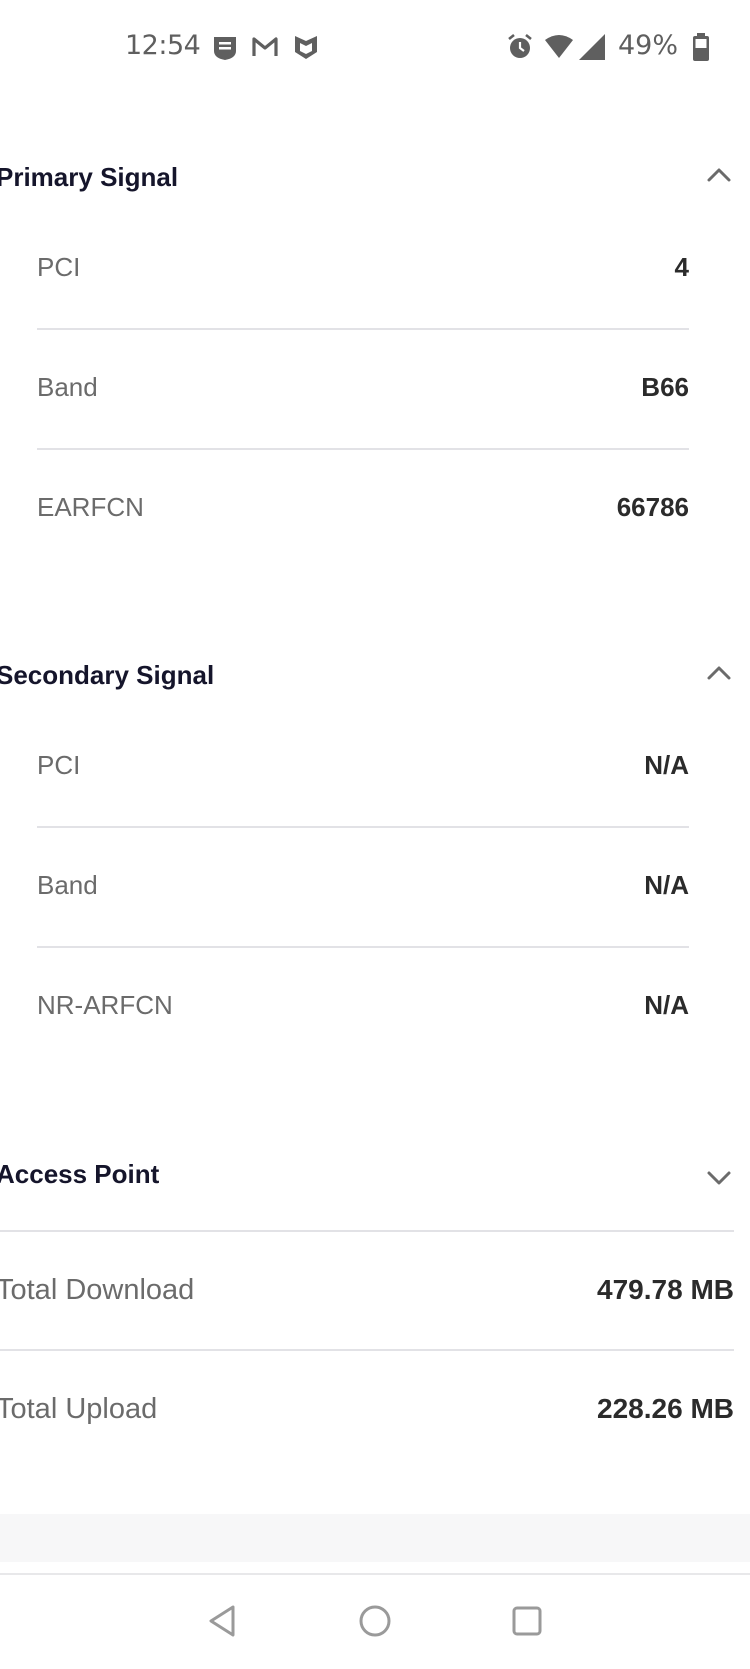 This screenshot has height=1669, width=750. Describe the element at coordinates (527, 1621) in the screenshot. I see `recents-icon` at that location.